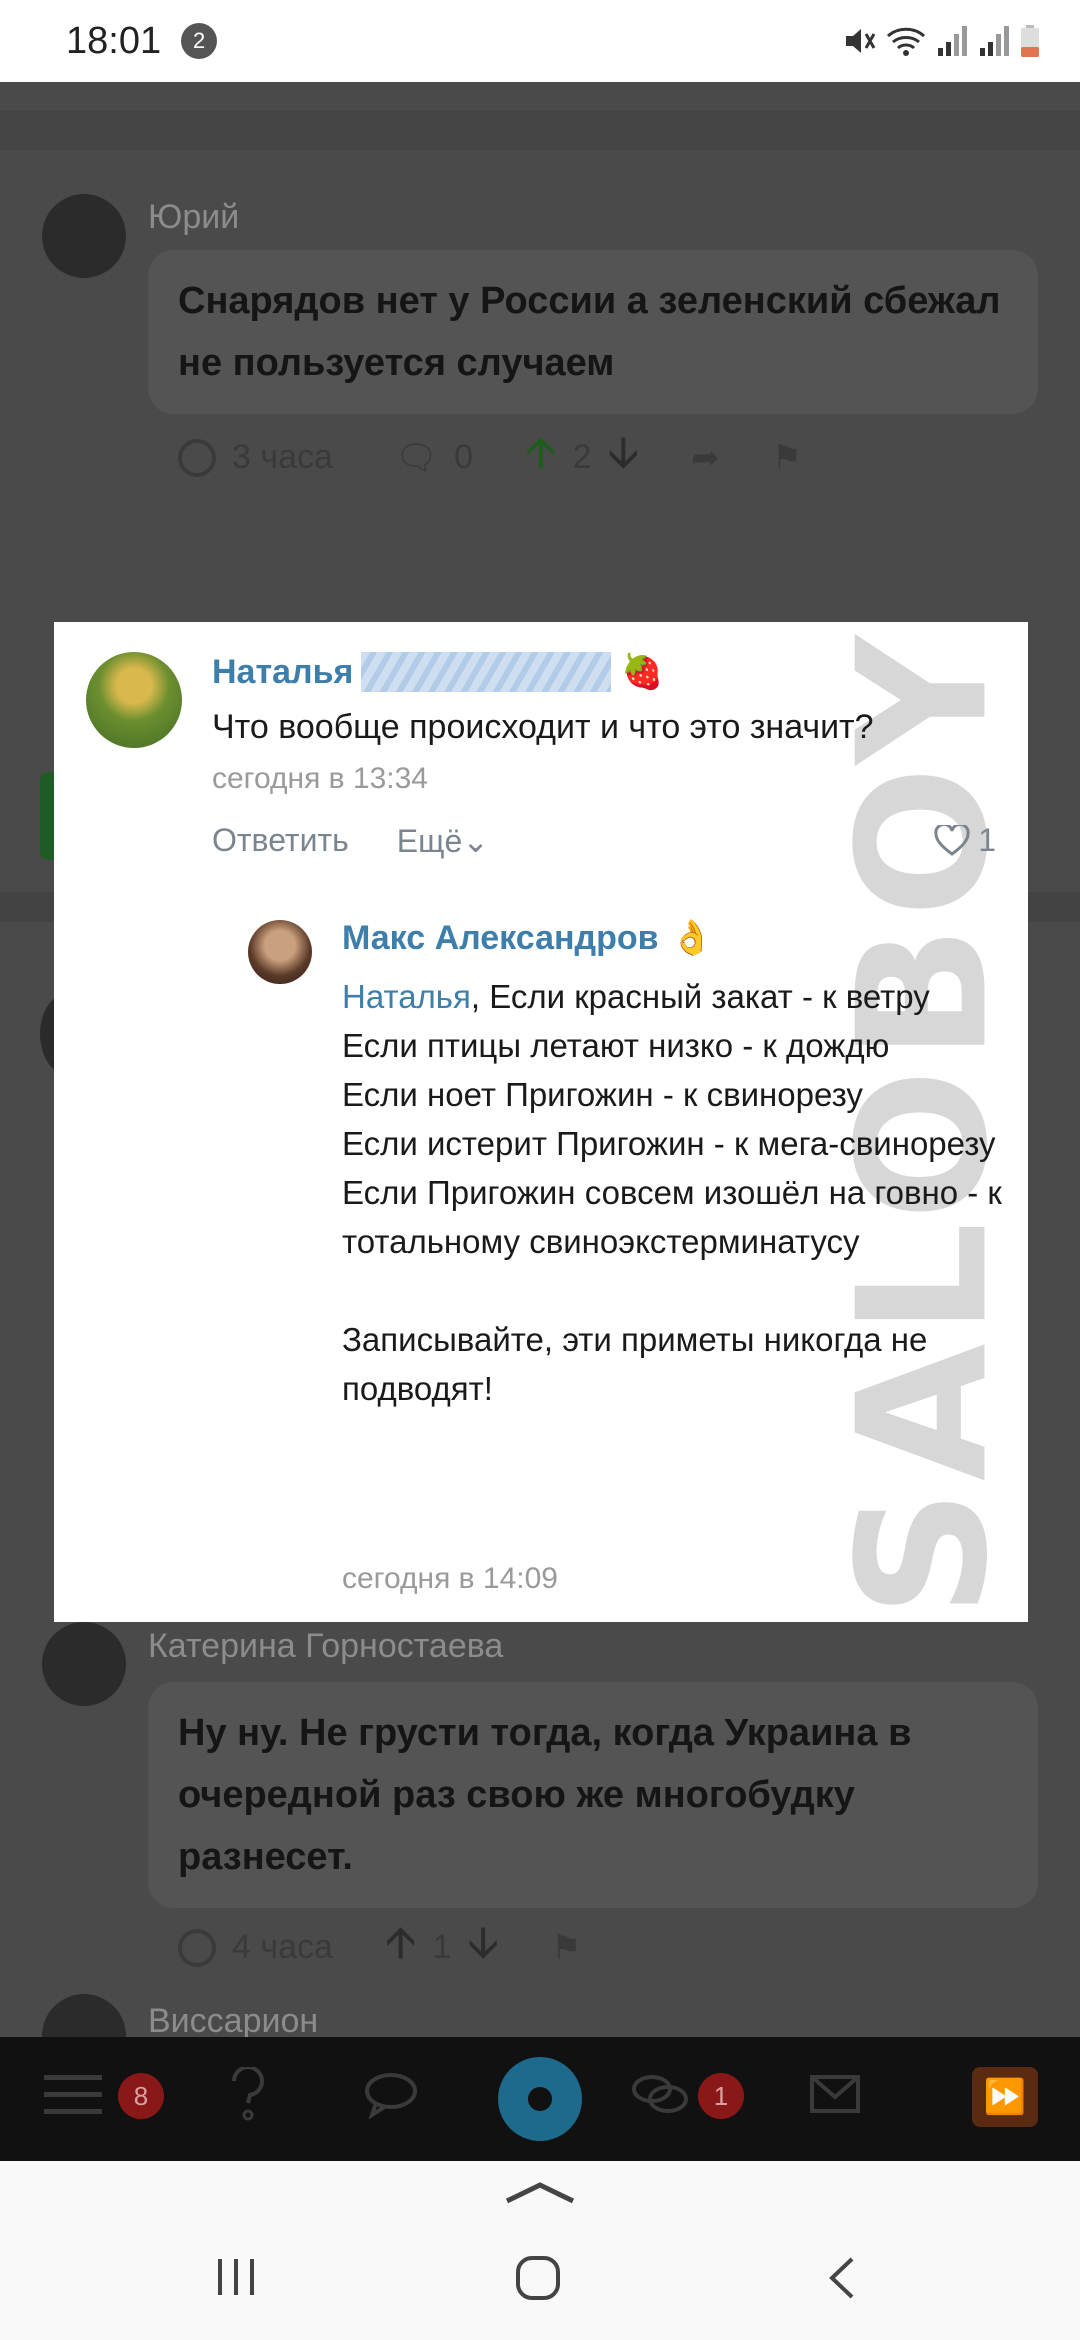 Image resolution: width=1080 pixels, height=2340 pixels. What do you see at coordinates (282, 1947) in the screenshot?
I see `comment-time: 4 часа` at bounding box center [282, 1947].